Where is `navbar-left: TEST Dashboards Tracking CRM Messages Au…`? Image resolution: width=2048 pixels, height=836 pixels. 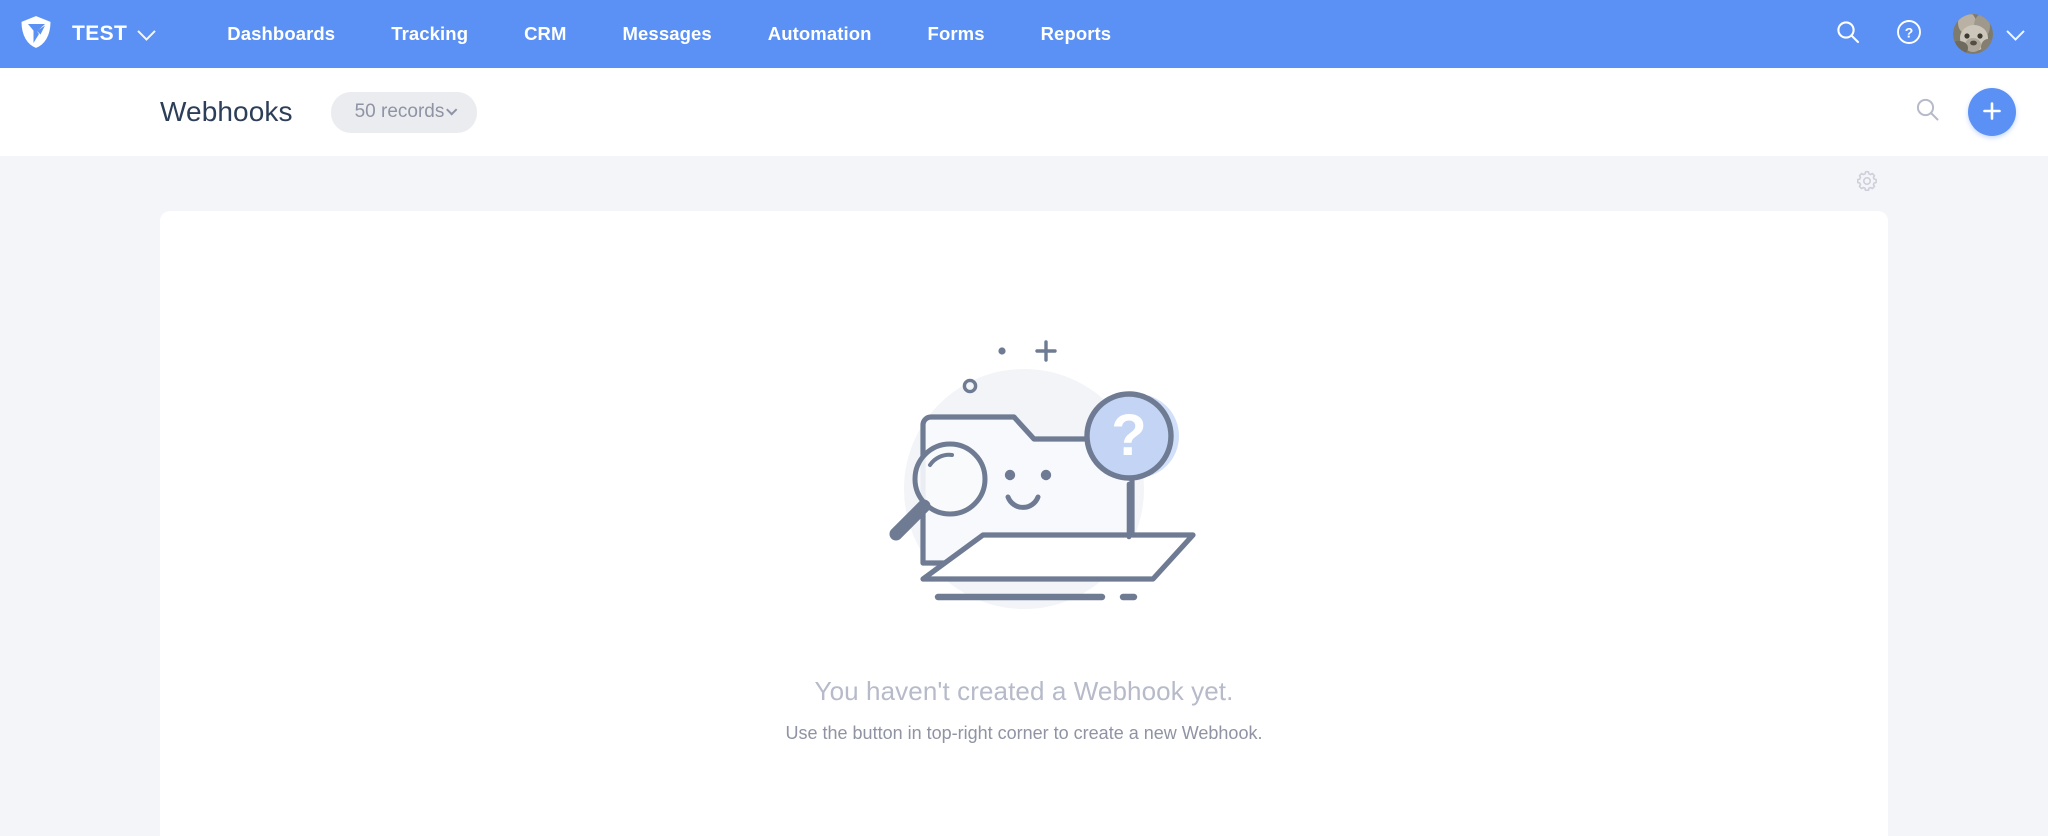 navbar-left: TEST Dashboards Tracking CRM Messages Au… is located at coordinates (576, 34).